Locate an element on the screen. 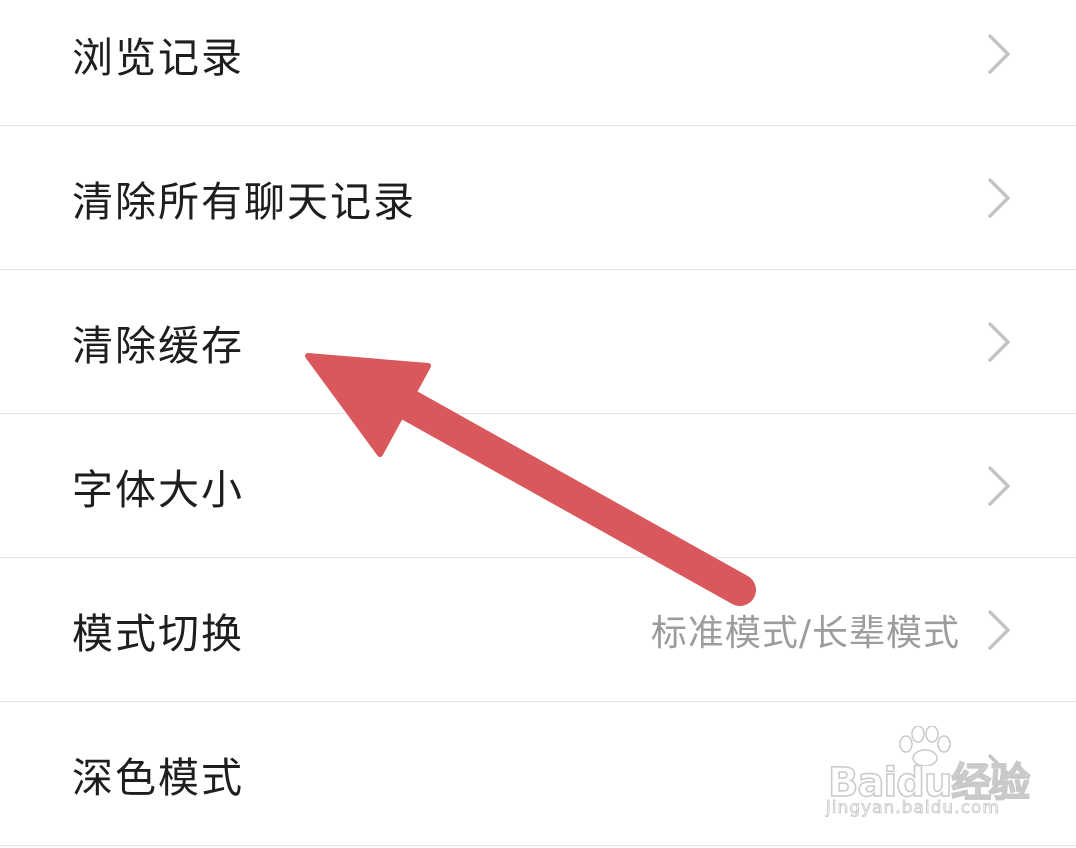  settings-item-label: 深色模式 is located at coordinates (158, 777).